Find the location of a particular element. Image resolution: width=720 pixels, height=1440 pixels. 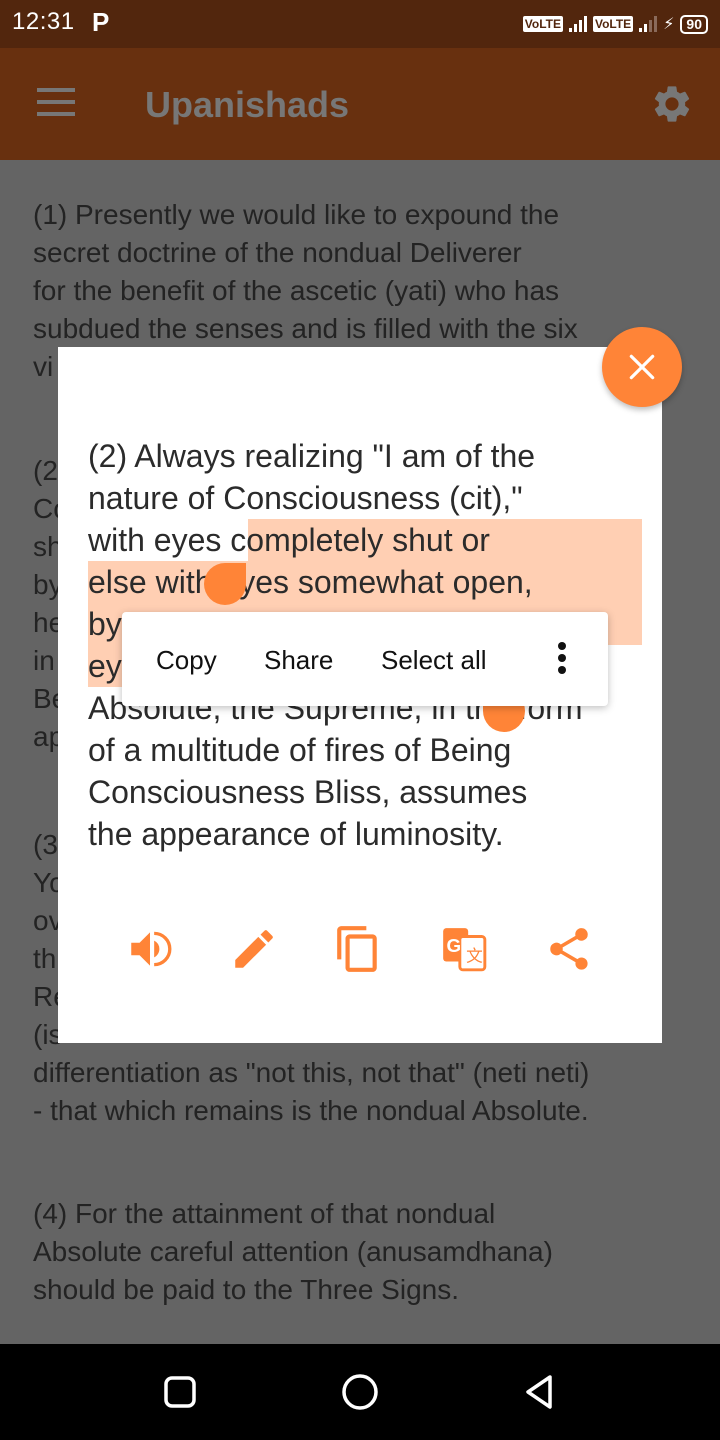

text-selection-context-menu: Copy Share Select all is located at coordinates (365, 659).